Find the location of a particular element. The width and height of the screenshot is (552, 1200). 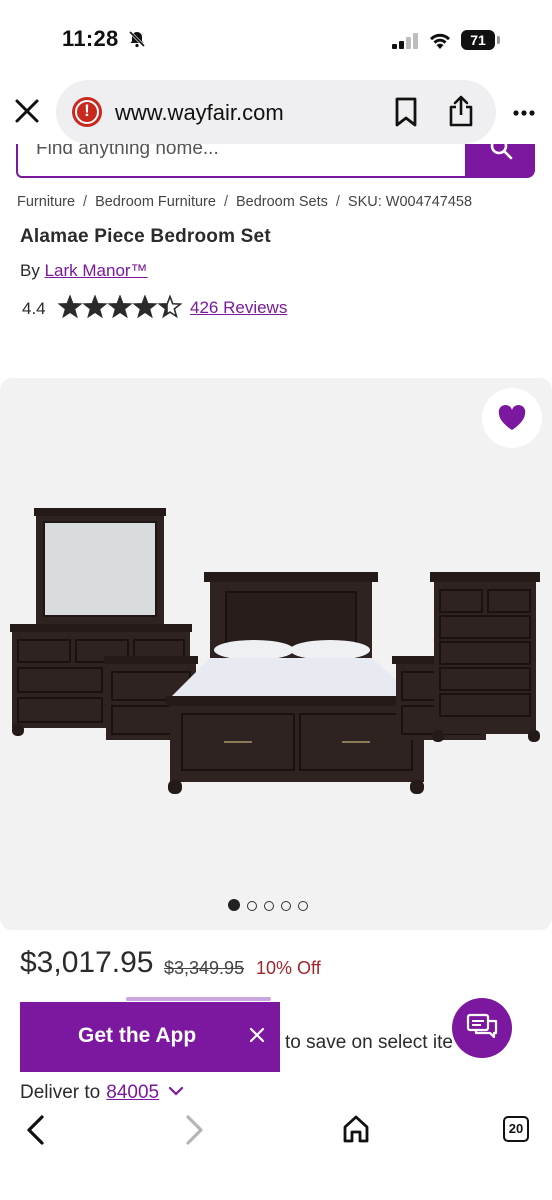

highlight-bar is located at coordinates (198, 999).